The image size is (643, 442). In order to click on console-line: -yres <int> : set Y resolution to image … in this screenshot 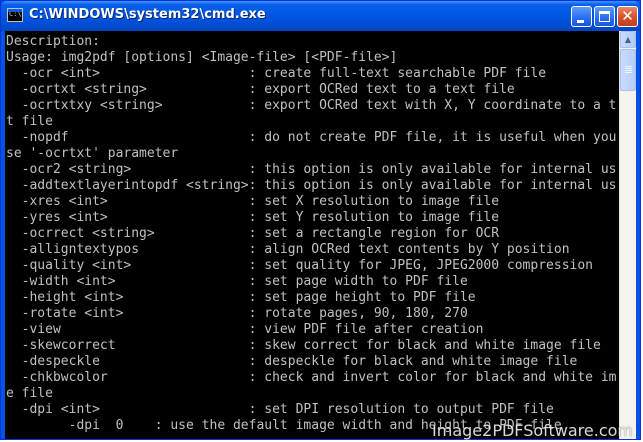, I will do `click(253, 217)`.